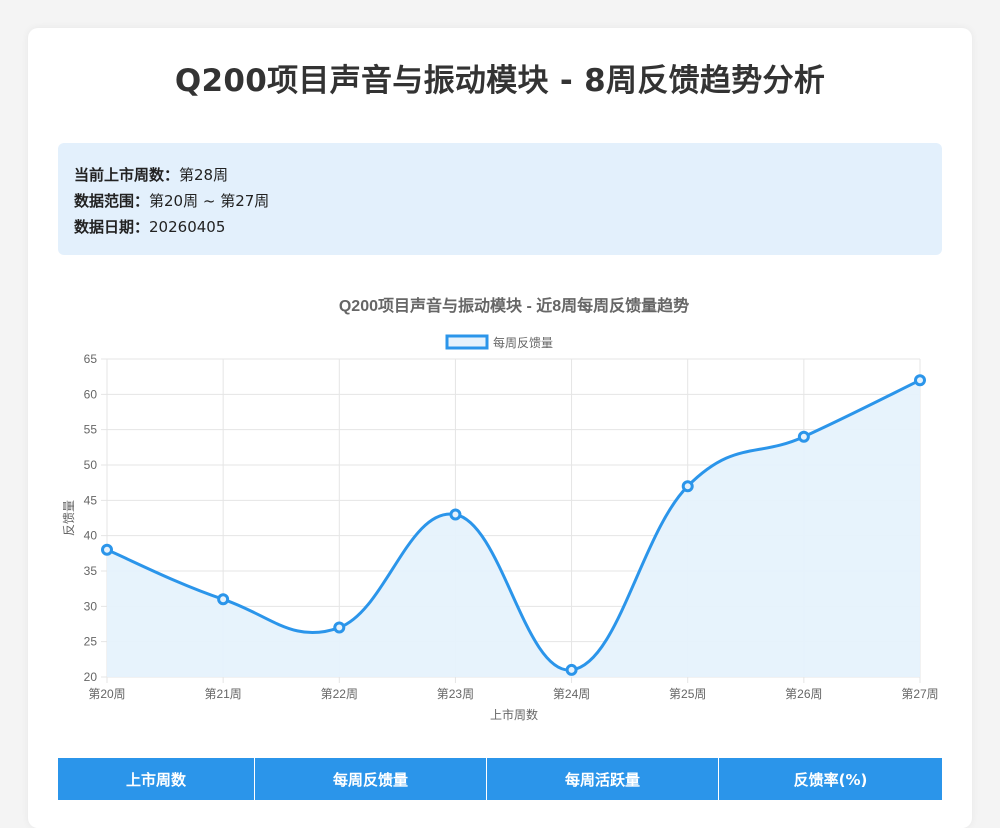 Image resolution: width=1000 pixels, height=828 pixels. Describe the element at coordinates (523, 342) in the screenshot. I see `legend-label: 每周反馈量` at that location.